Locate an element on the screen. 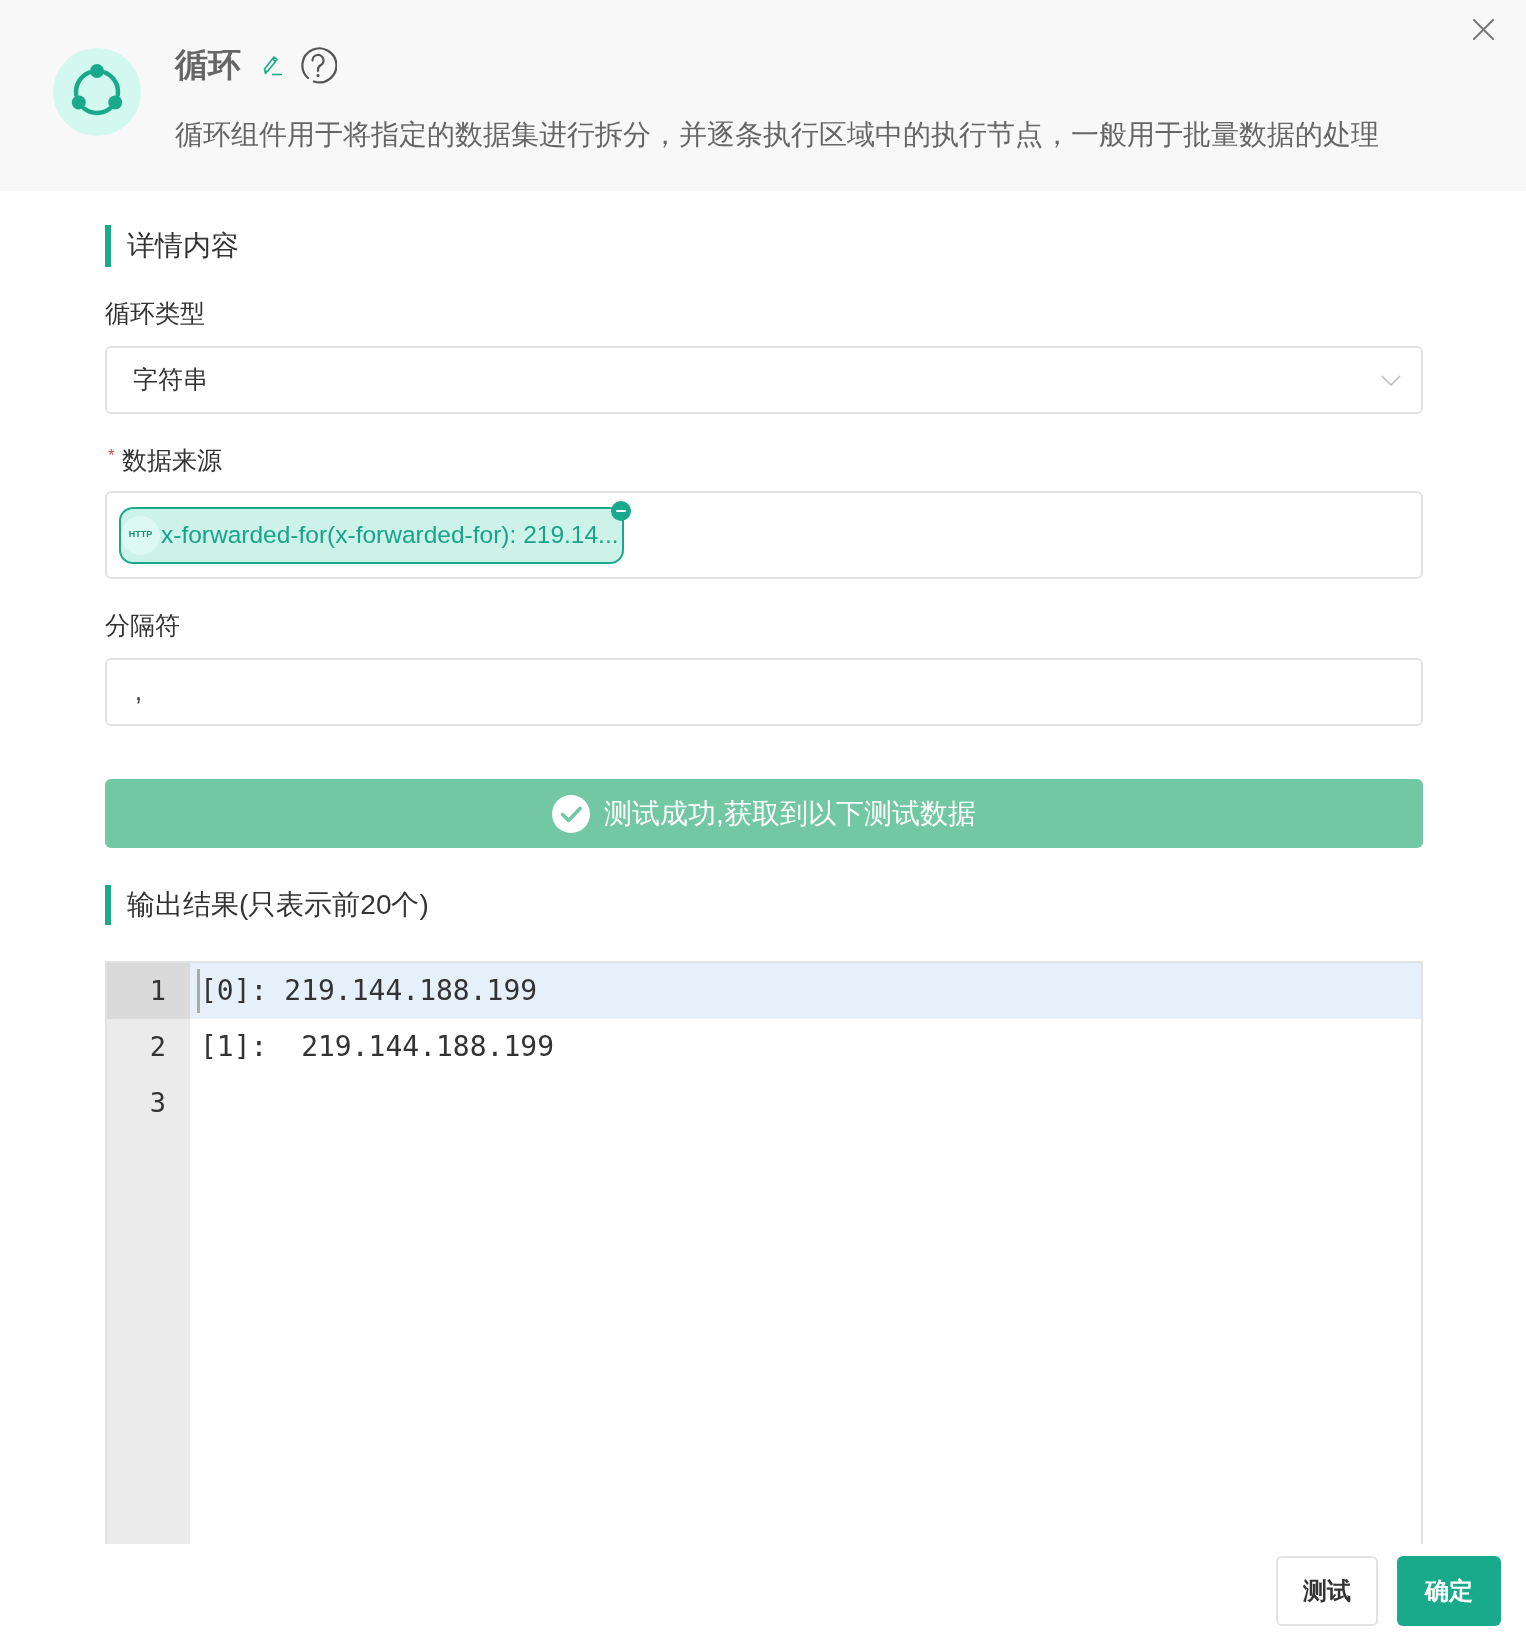  help-icon is located at coordinates (318, 65).